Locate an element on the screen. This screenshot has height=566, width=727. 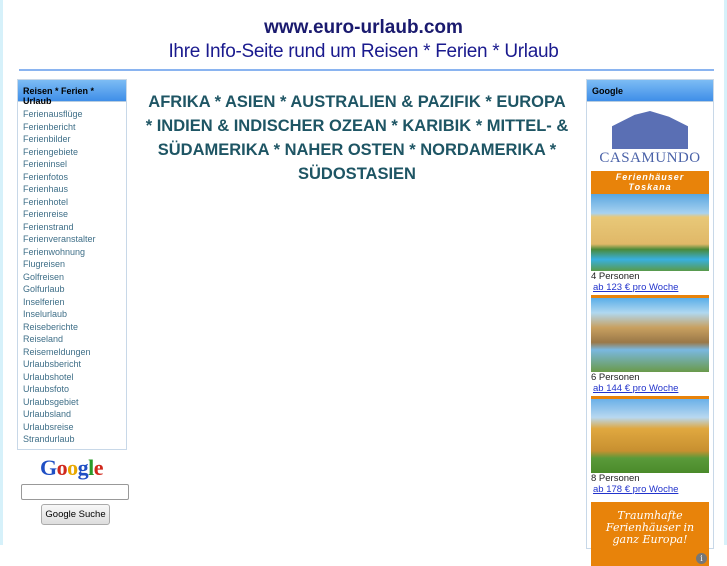
house-logo-icon is located at coordinates (650, 130).